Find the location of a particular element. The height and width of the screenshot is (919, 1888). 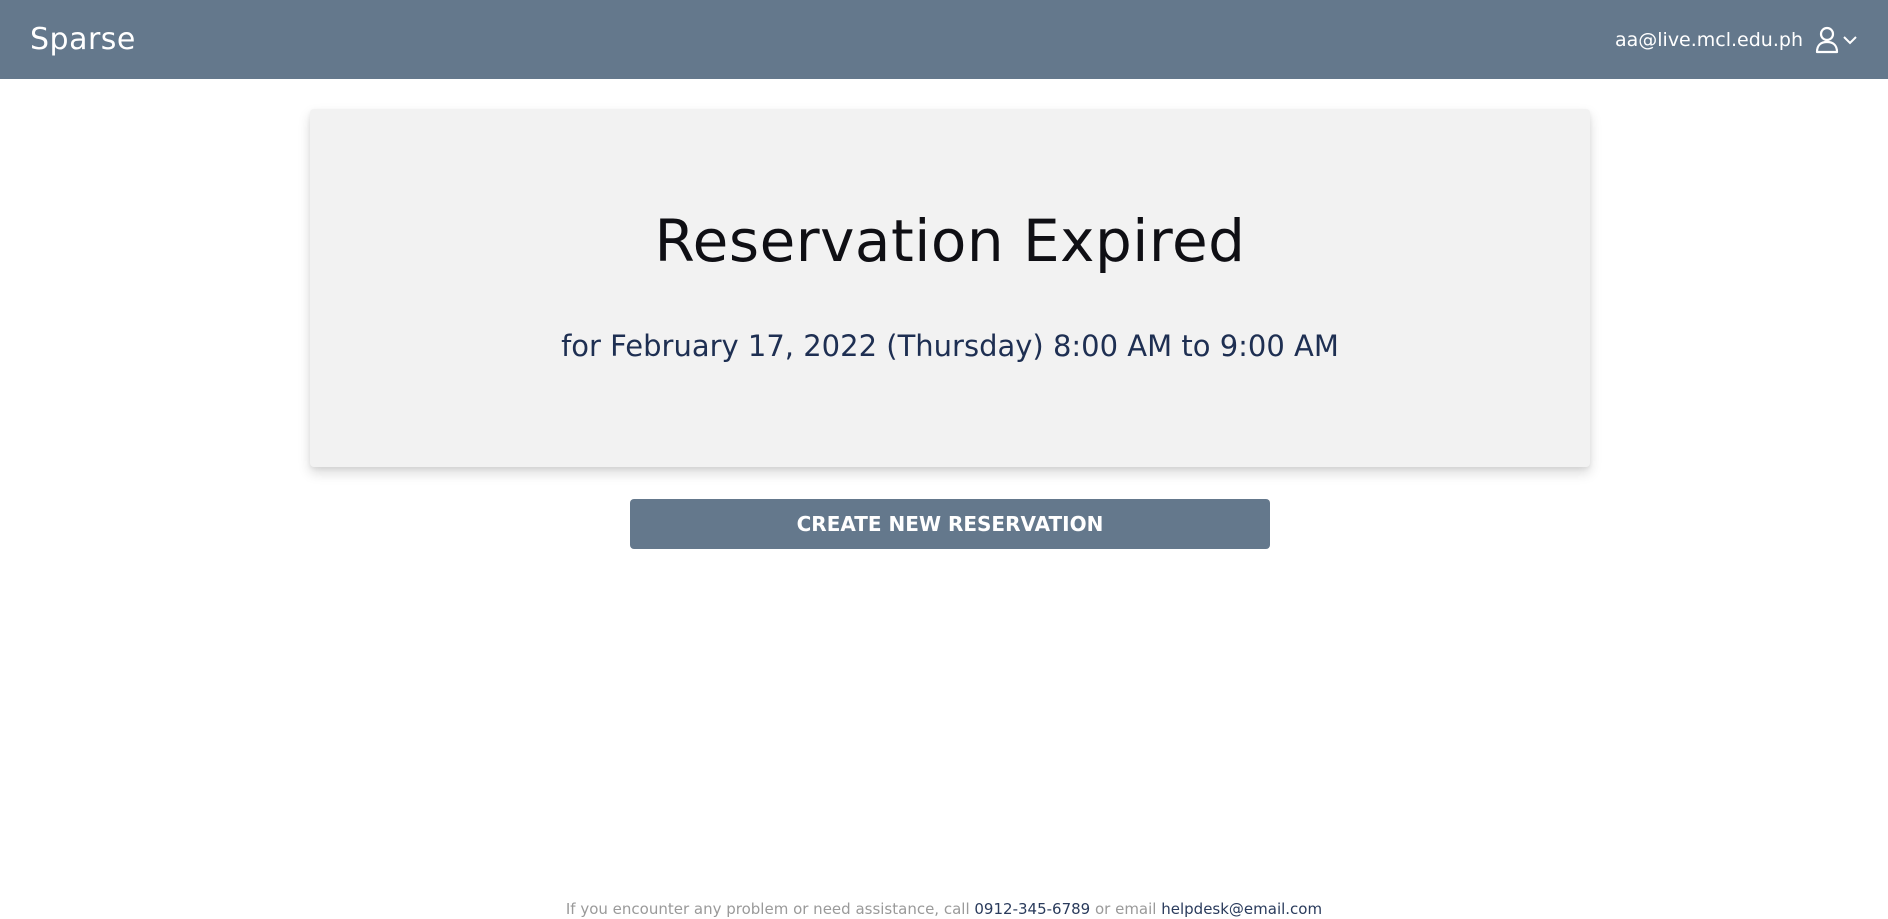

footer-phone-link: 0912-345-6789 is located at coordinates (1032, 909).